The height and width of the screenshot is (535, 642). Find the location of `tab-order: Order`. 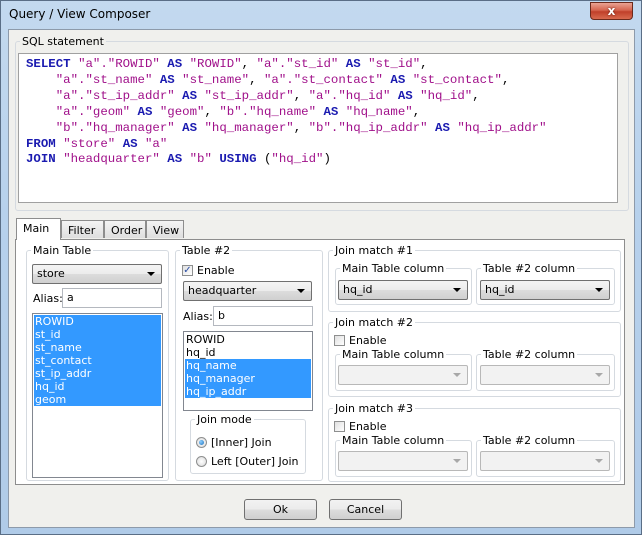

tab-order: Order is located at coordinates (125, 229).